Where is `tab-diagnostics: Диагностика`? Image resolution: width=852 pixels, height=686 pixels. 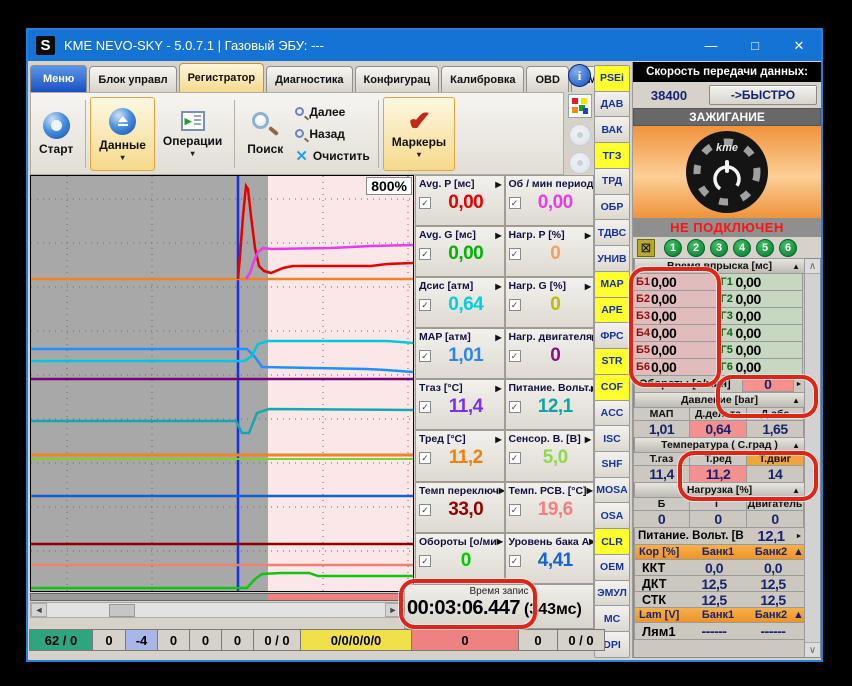 tab-diagnostics: Диагностика is located at coordinates (309, 79).